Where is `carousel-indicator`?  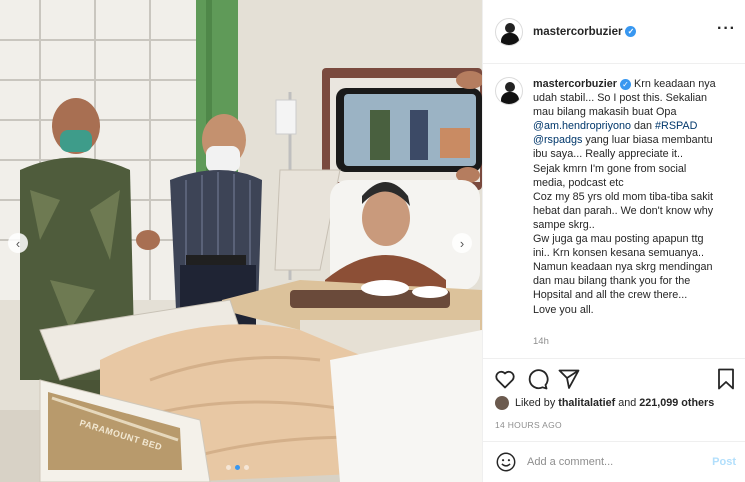
carousel-indicator is located at coordinates (237, 467).